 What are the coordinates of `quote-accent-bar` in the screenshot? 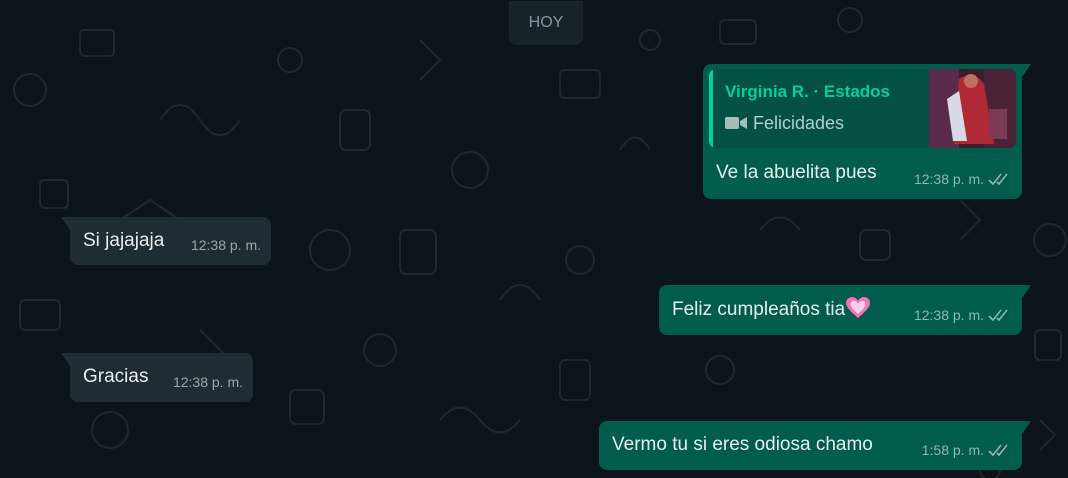 It's located at (711, 108).